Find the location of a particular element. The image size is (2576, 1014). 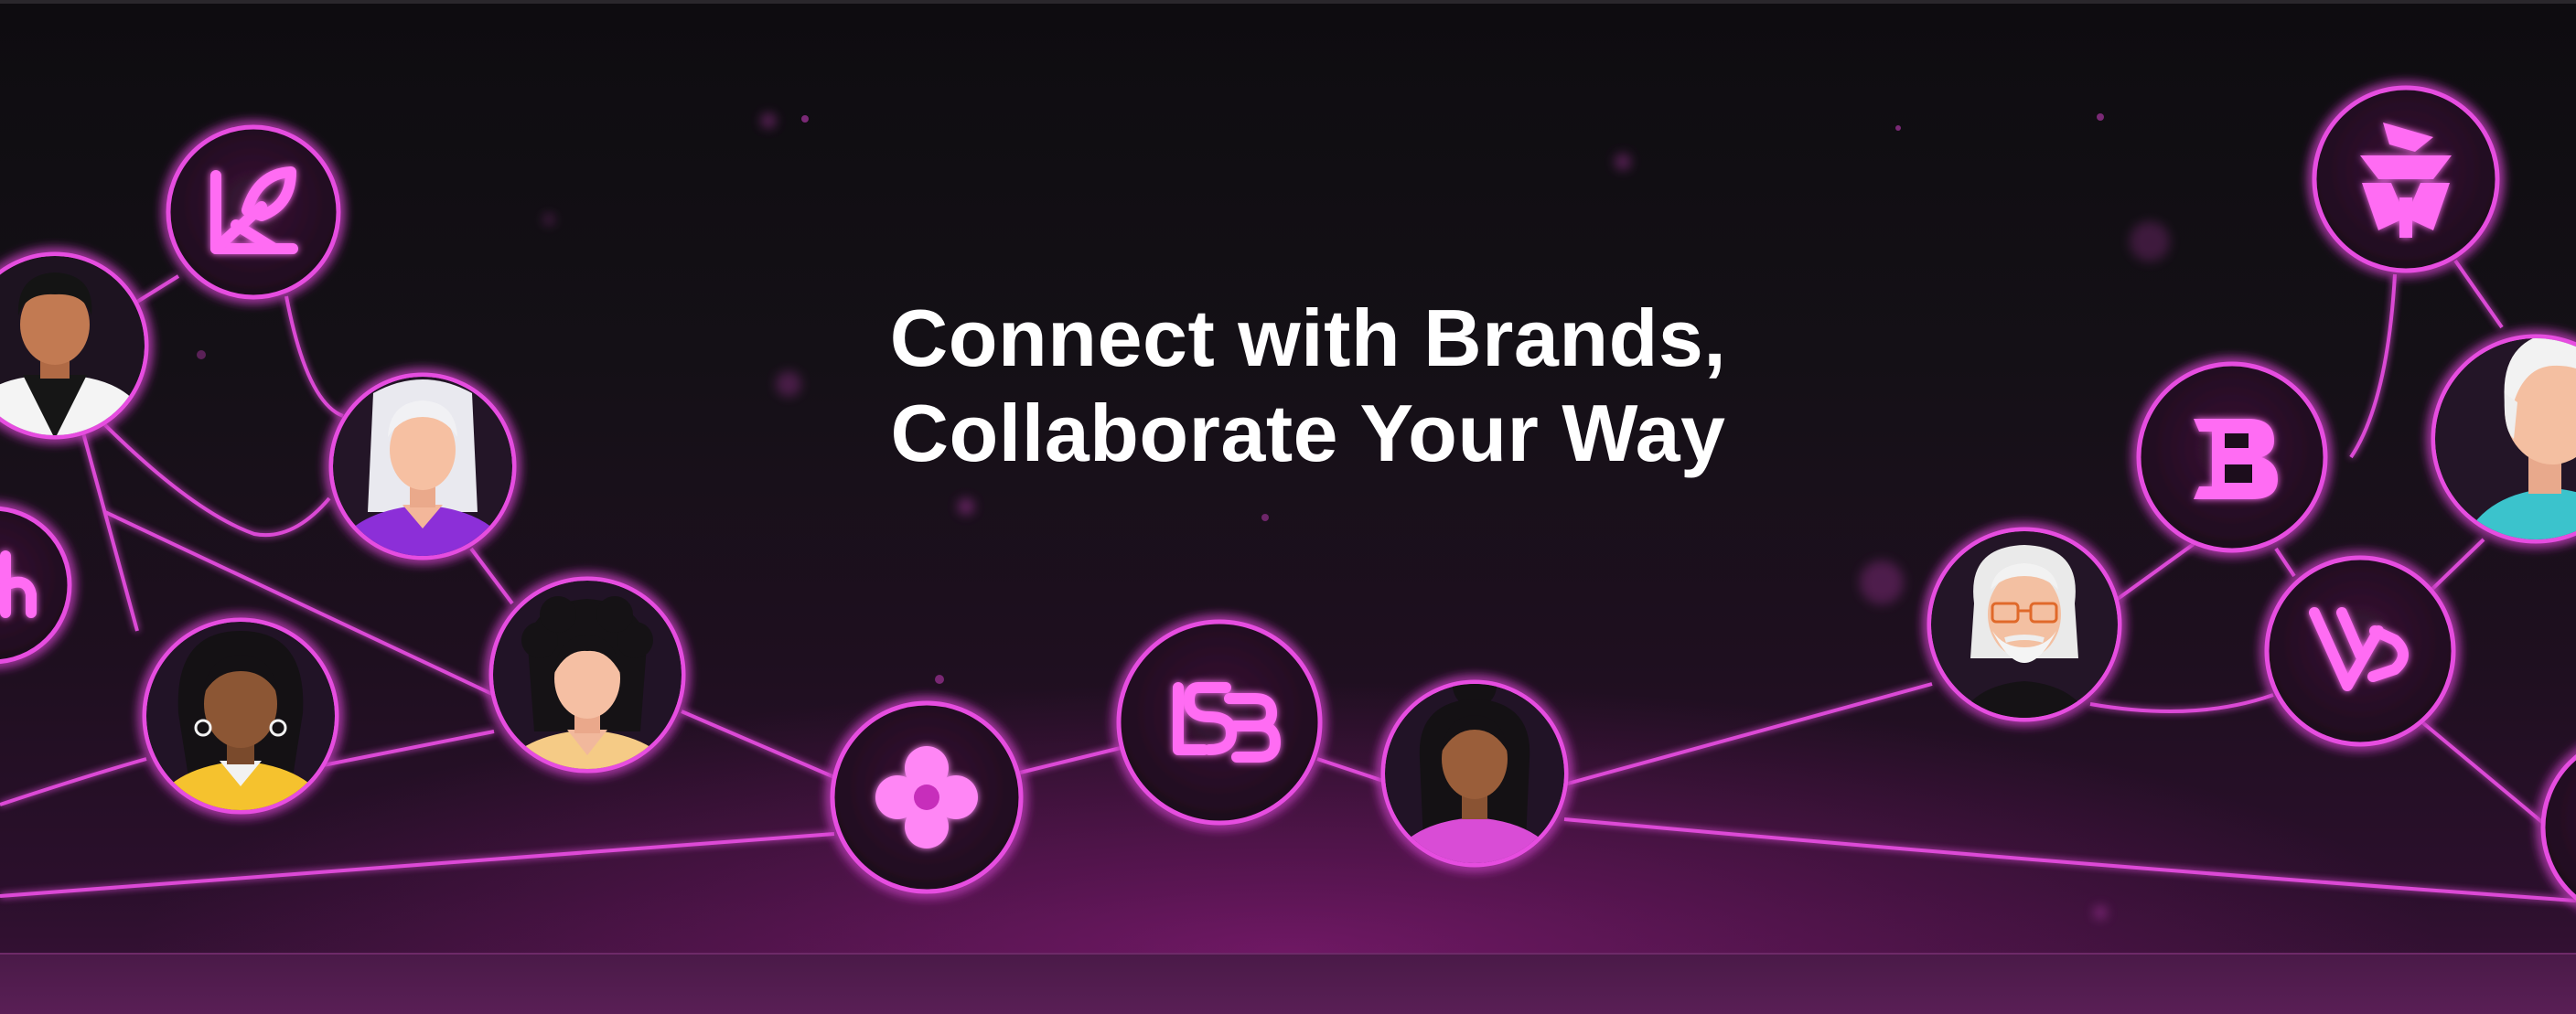

brand-logo-triangle-icon is located at coordinates (2406, 179).